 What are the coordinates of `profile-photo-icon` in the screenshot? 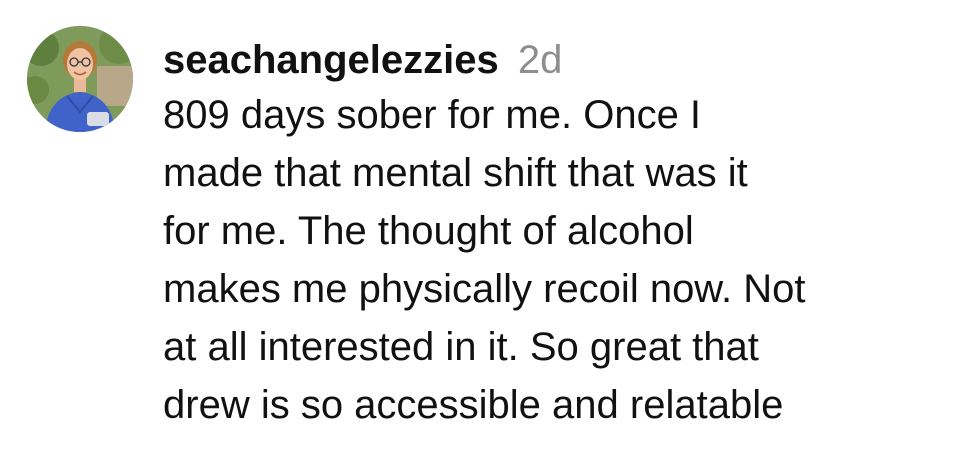 It's located at (80, 79).